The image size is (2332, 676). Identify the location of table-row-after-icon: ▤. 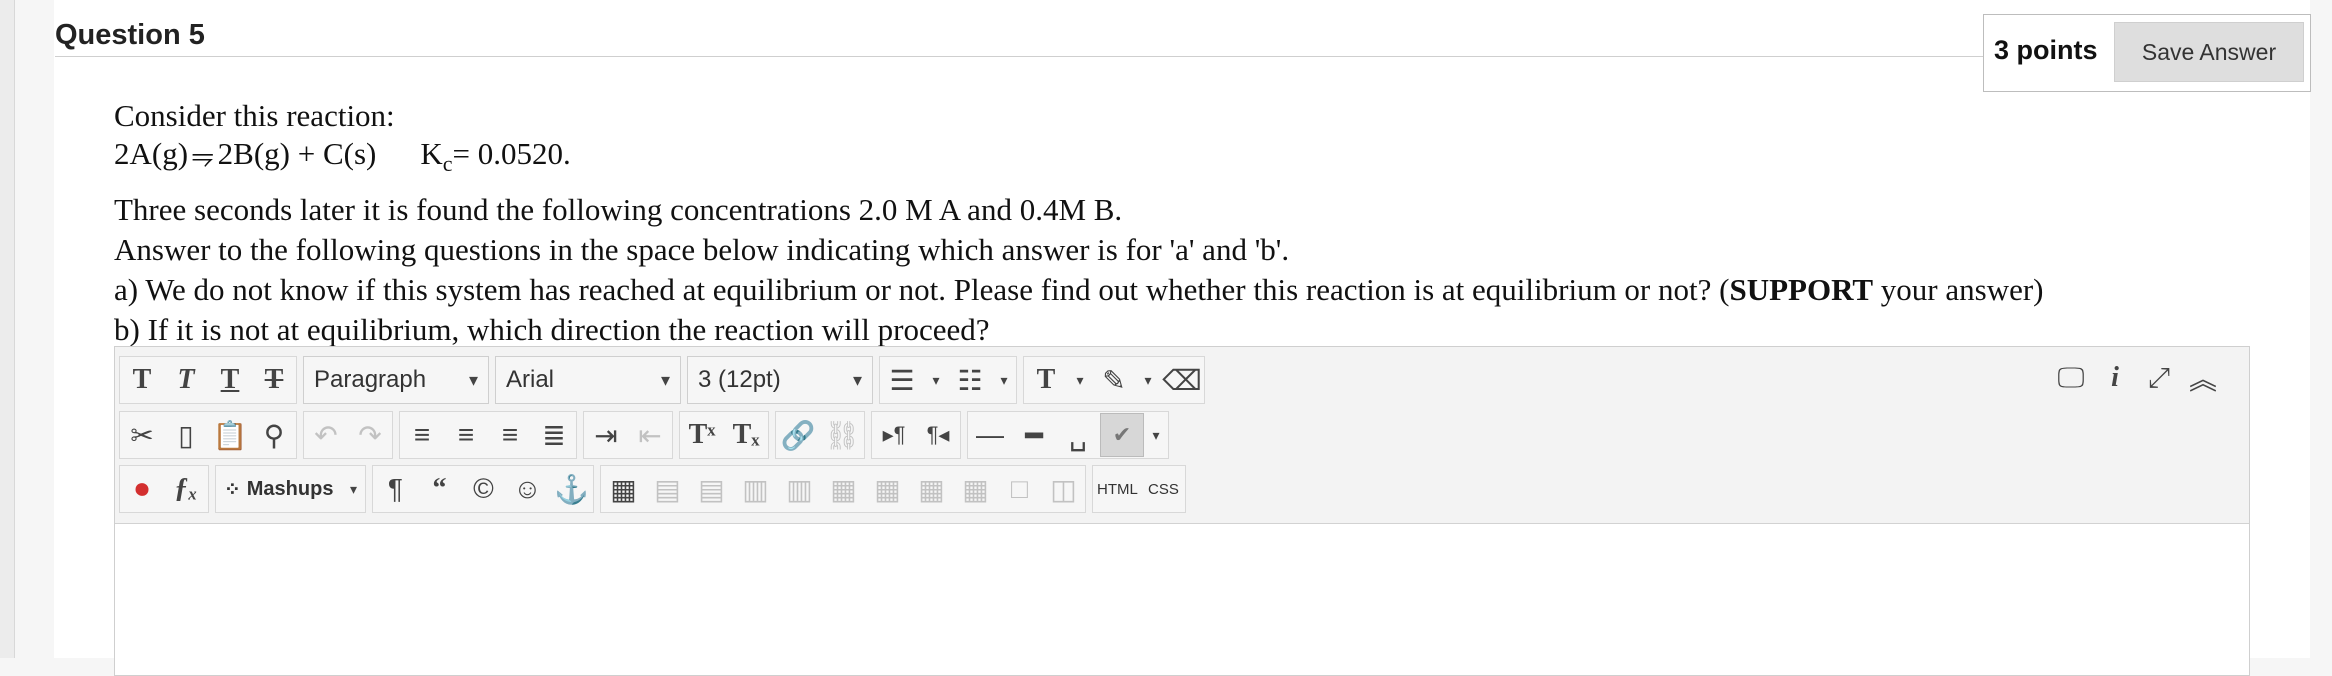
(711, 489).